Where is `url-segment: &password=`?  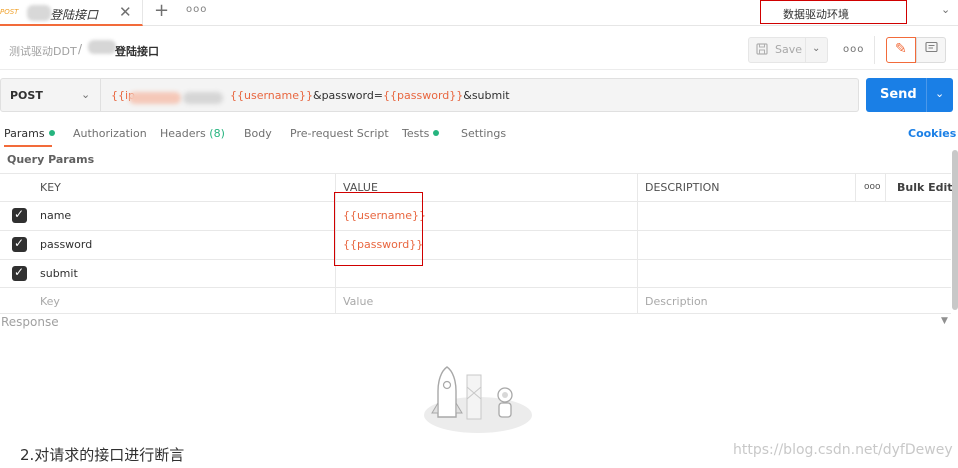
url-segment: &password= is located at coordinates (348, 95).